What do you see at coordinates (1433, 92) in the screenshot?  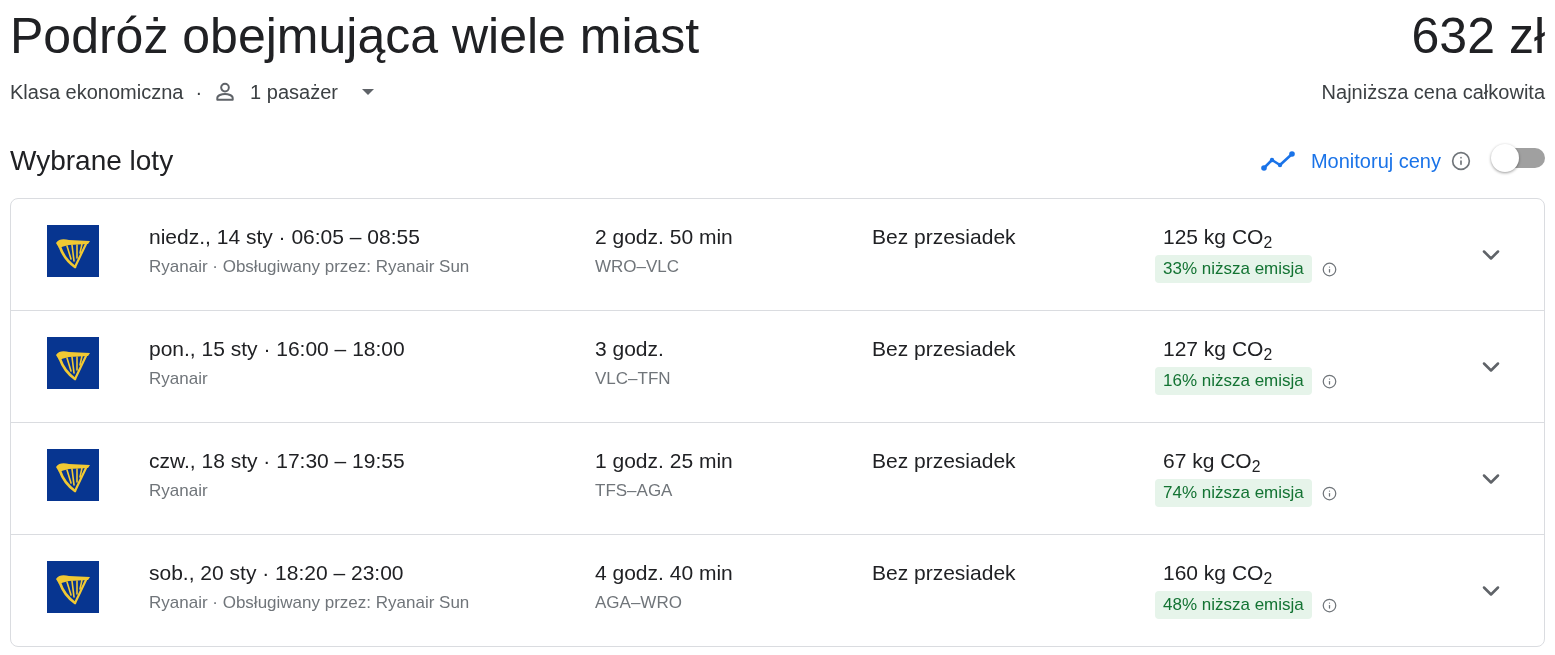 I see `price-caption: Najniższa cena całkowita` at bounding box center [1433, 92].